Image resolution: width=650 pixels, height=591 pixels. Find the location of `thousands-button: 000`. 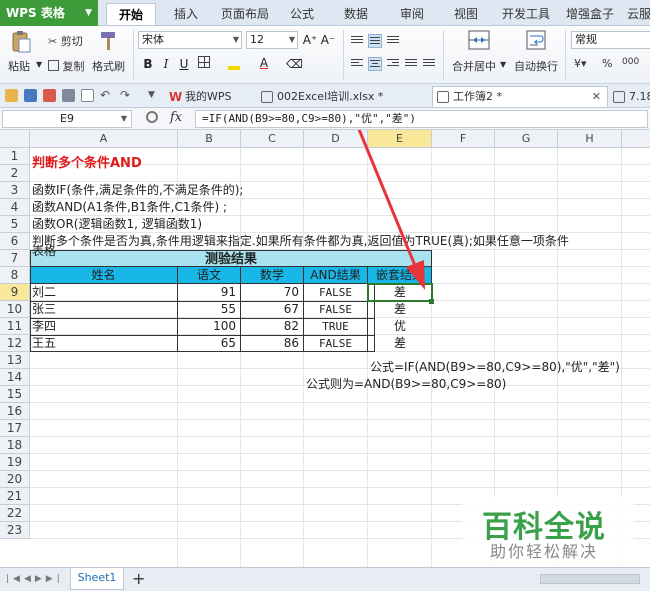

thousands-button: 000 is located at coordinates (630, 62).